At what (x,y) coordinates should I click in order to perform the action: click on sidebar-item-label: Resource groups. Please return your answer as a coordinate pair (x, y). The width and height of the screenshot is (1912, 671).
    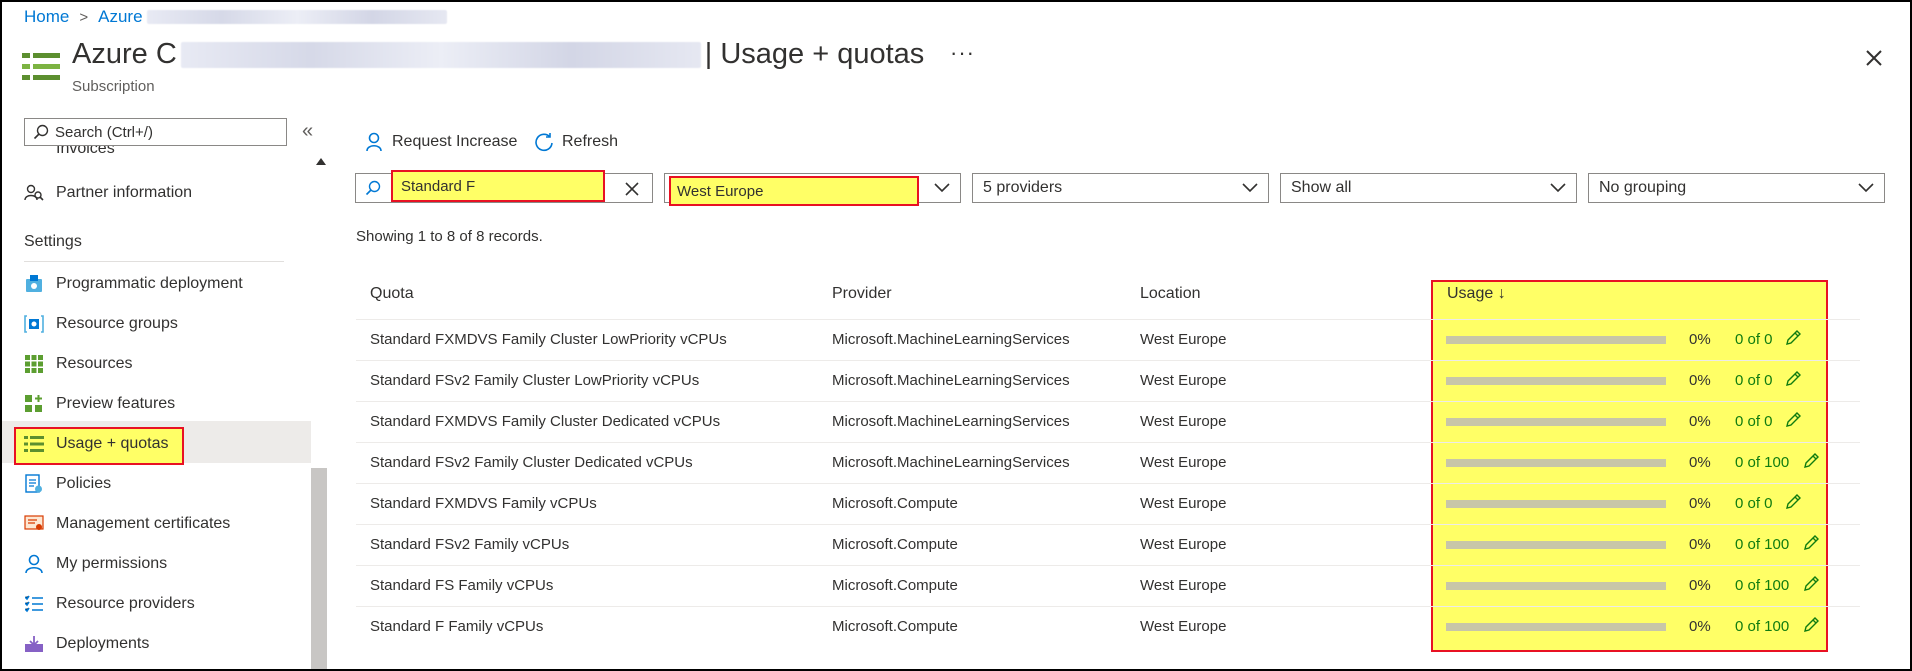
    Looking at the image, I should click on (117, 323).